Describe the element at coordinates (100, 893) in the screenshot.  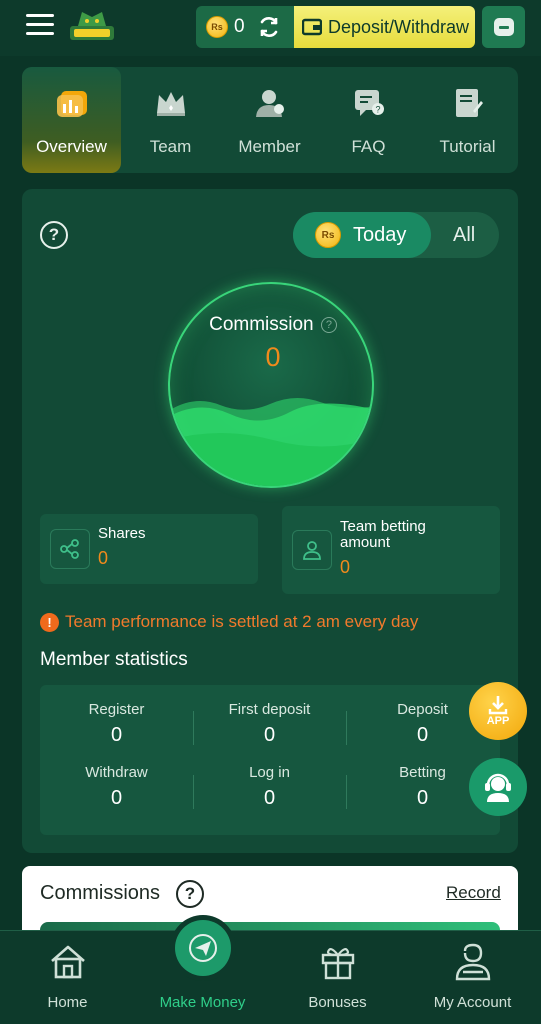
I see `commissions-title: Commissions` at that location.